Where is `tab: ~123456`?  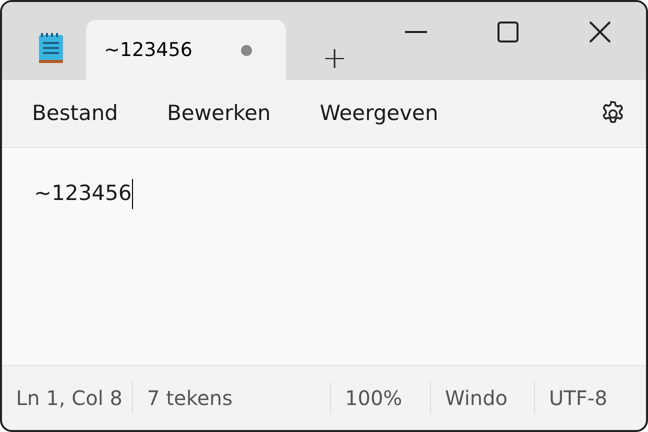
tab: ~123456 is located at coordinates (186, 50).